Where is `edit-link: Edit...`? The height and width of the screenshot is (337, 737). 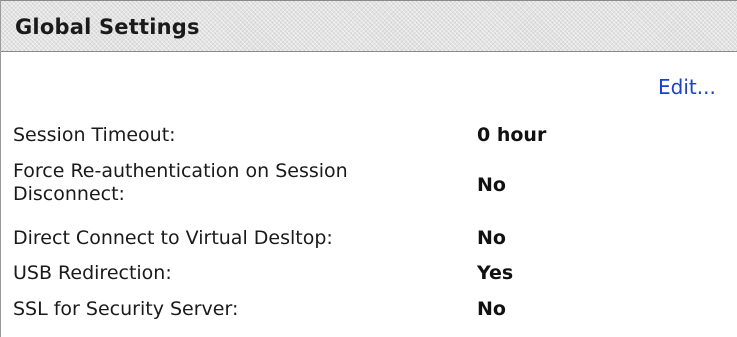 edit-link: Edit... is located at coordinates (687, 87).